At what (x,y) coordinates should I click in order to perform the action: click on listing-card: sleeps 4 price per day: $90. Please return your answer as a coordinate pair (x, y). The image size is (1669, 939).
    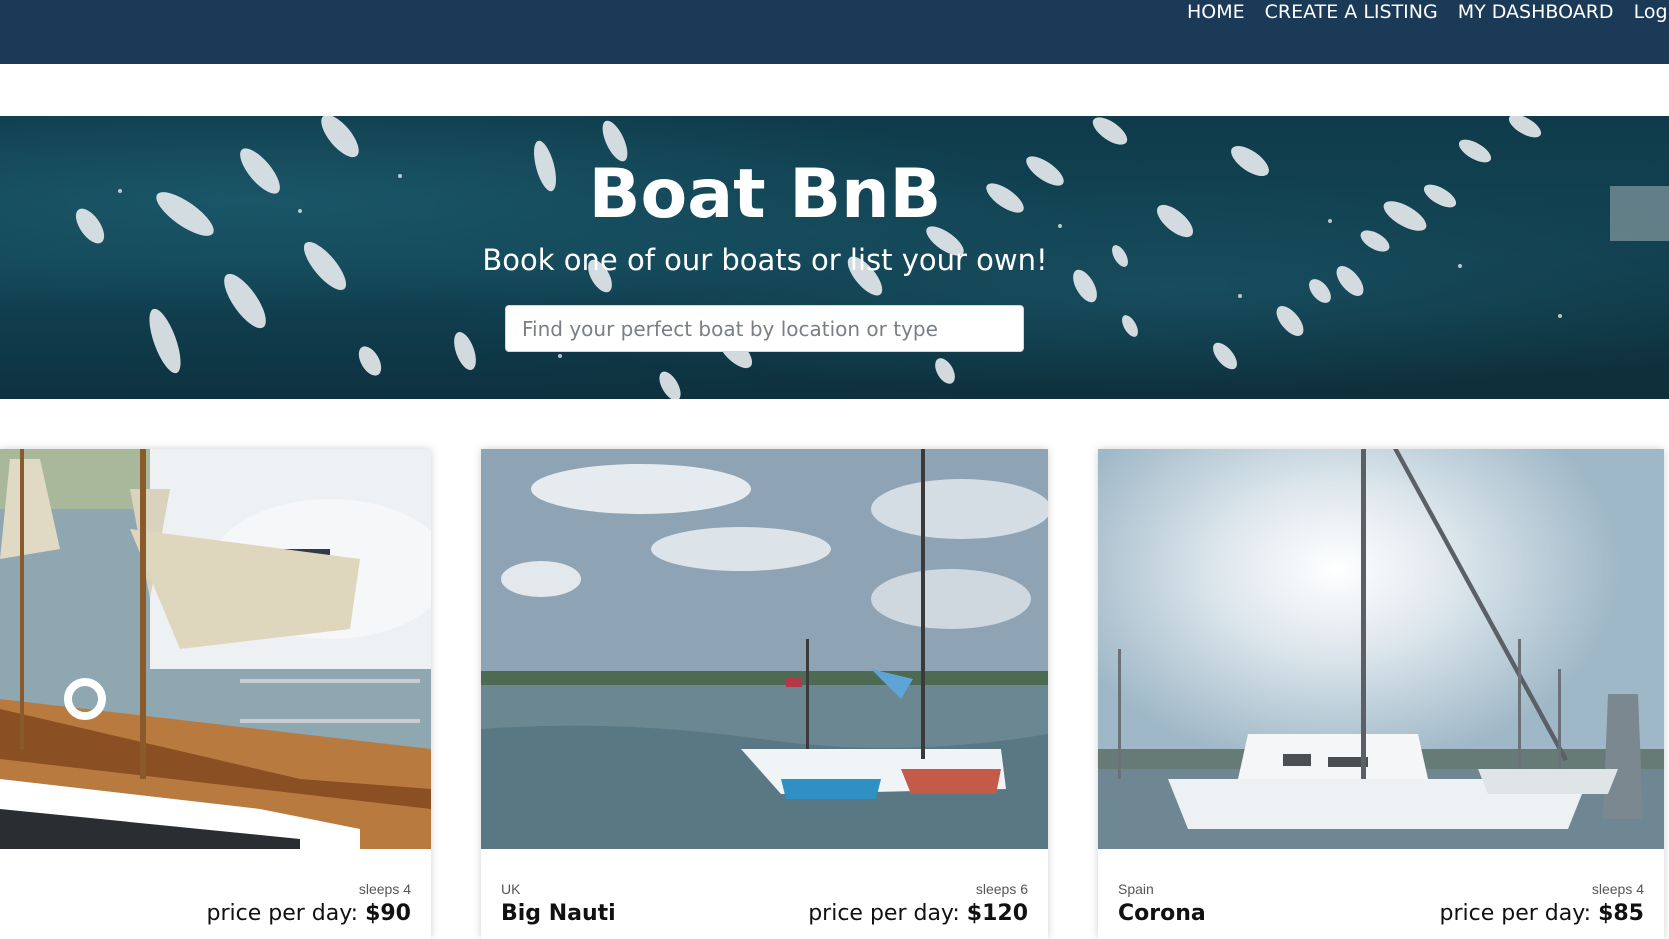
    Looking at the image, I should click on (215, 694).